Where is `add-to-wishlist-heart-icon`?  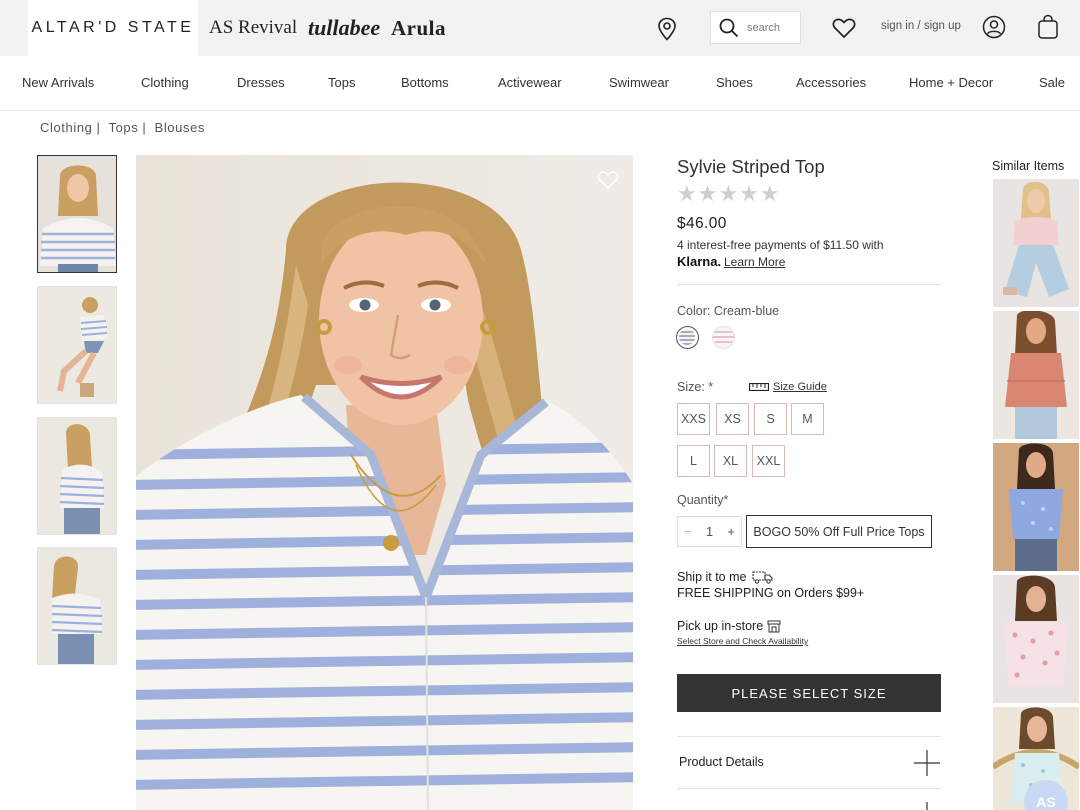 add-to-wishlist-heart-icon is located at coordinates (608, 180).